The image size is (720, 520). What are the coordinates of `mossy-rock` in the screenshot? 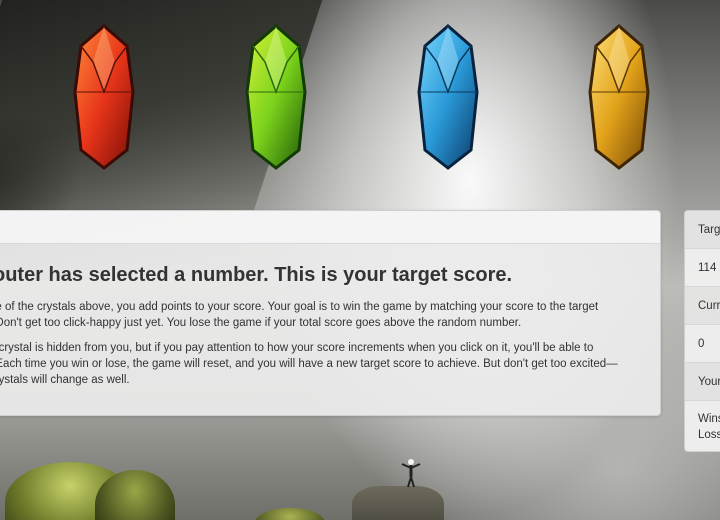 It's located at (290, 514).